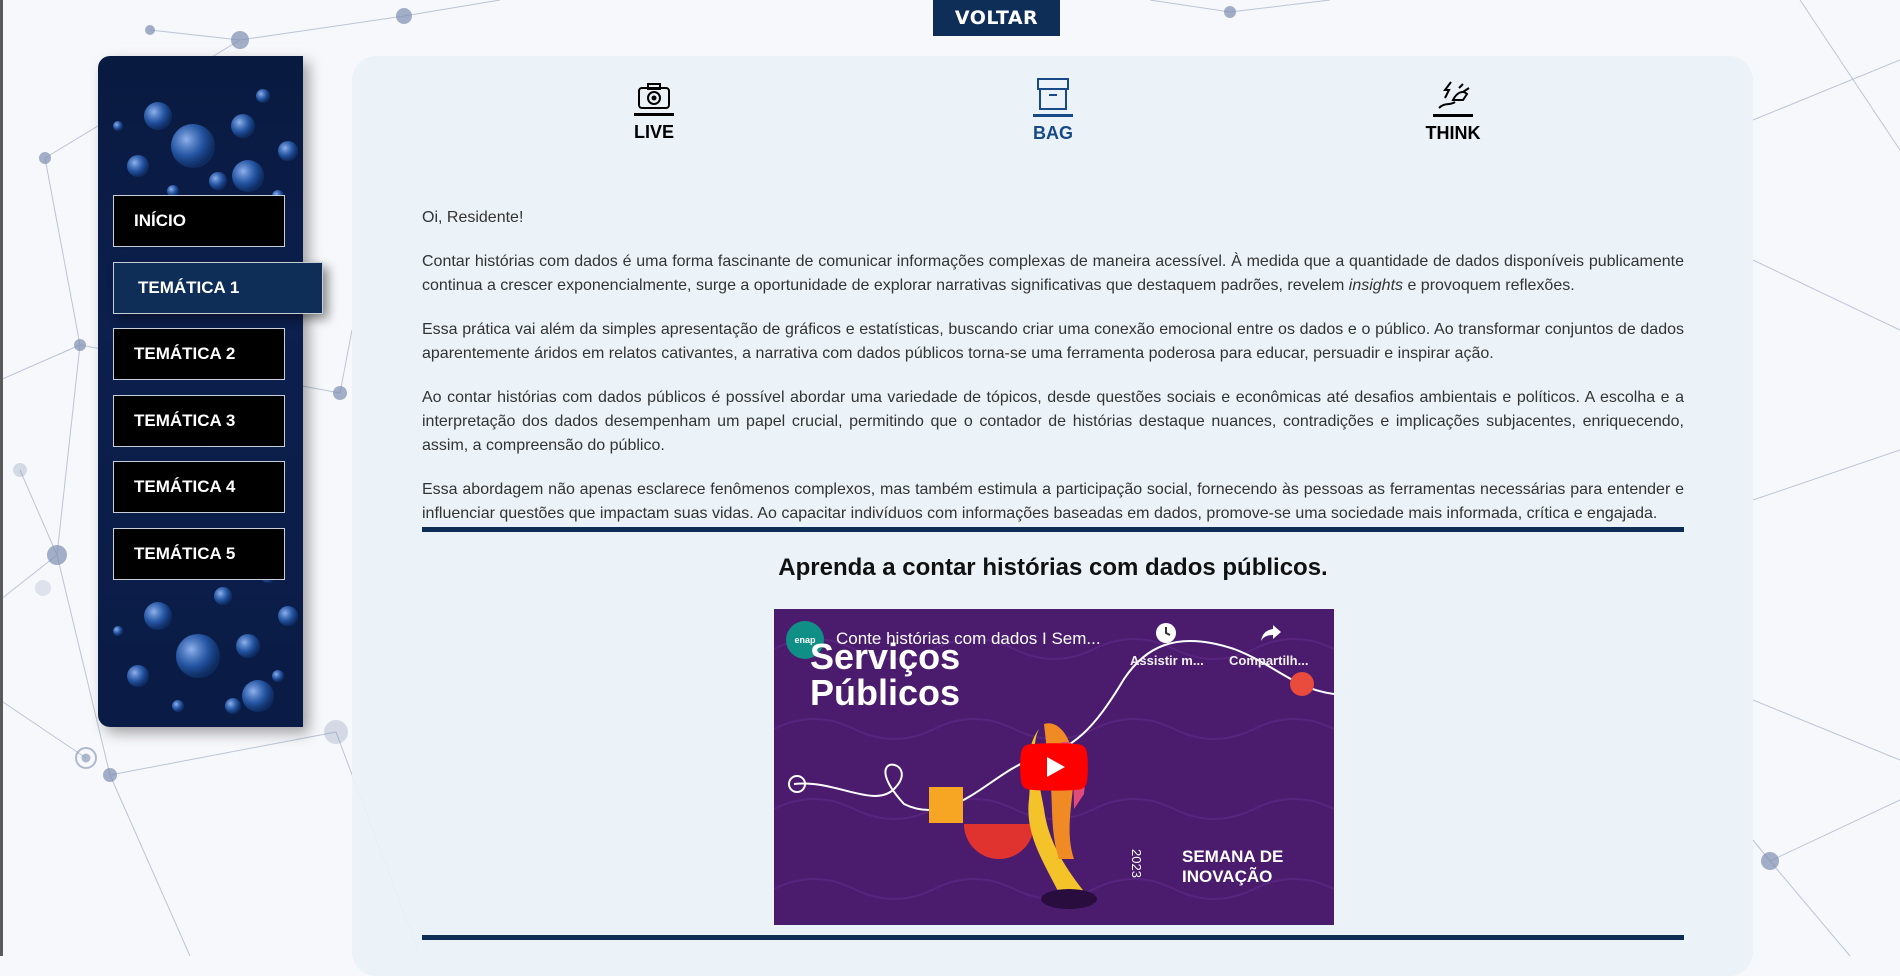  Describe the element at coordinates (1454, 95) in the screenshot. I see `plug-icon` at that location.